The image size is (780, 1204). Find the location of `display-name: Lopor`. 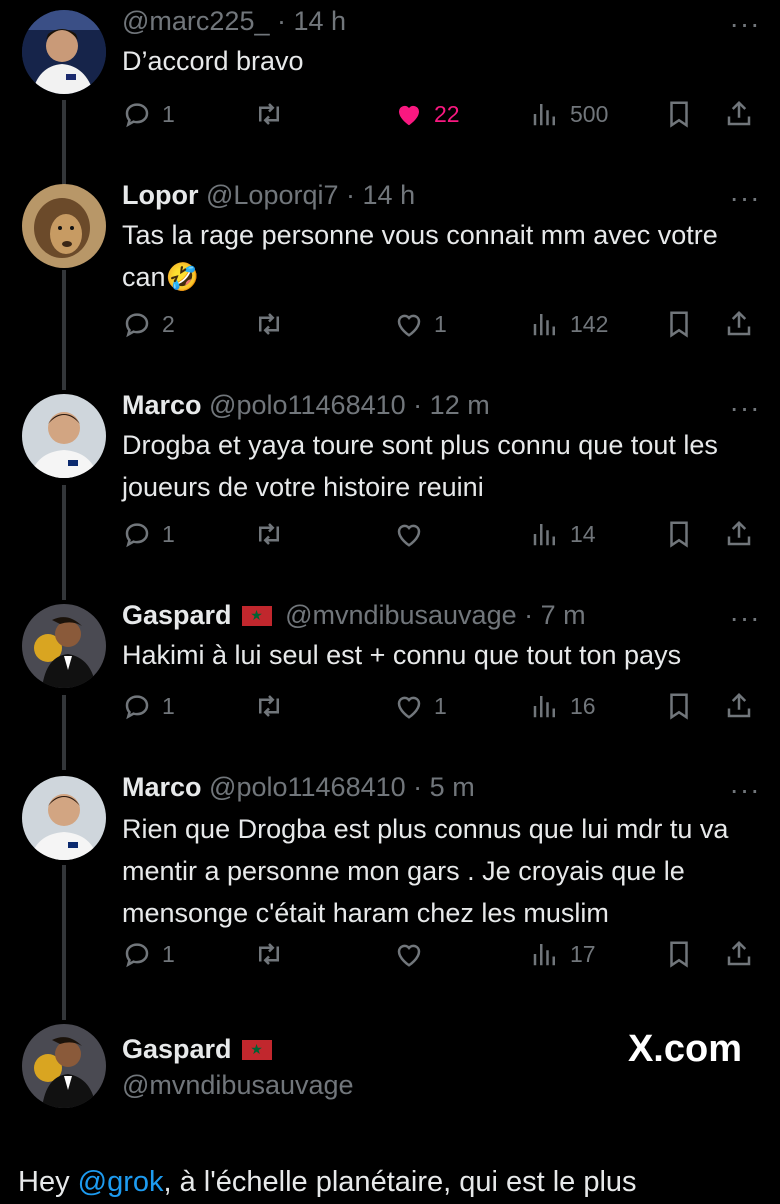

display-name: Lopor is located at coordinates (160, 195).